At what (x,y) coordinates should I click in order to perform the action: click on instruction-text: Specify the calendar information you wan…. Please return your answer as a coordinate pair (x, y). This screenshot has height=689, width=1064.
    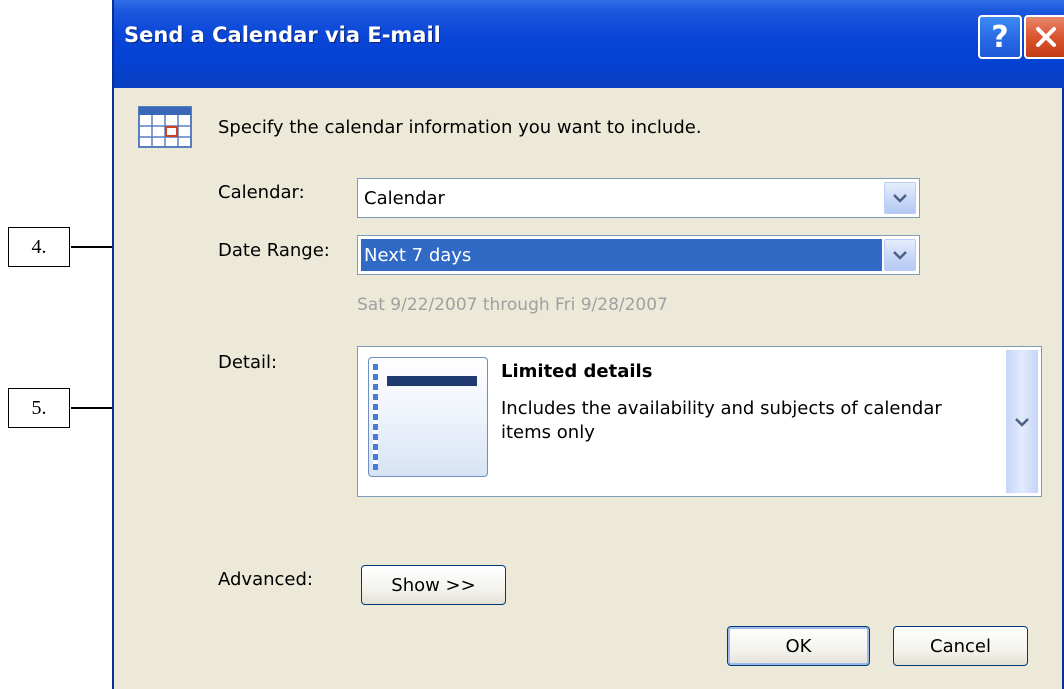
    Looking at the image, I should click on (460, 127).